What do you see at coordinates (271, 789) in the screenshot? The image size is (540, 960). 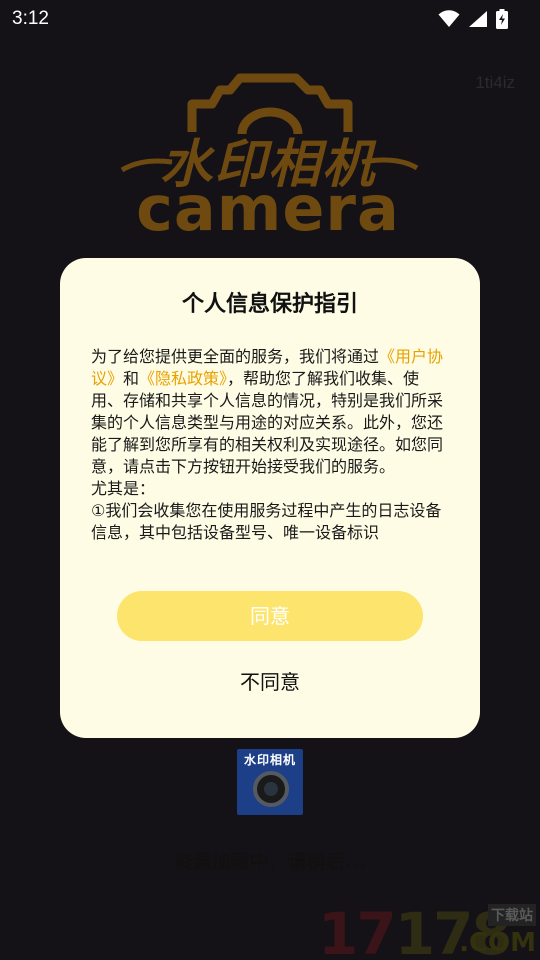 I see `camera-lens-icon` at bounding box center [271, 789].